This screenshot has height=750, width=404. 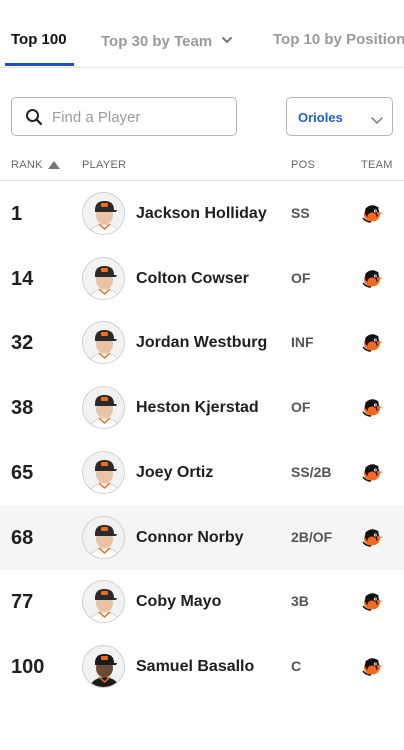 I want to click on player-name: Jordan Westburg, so click(x=201, y=343).